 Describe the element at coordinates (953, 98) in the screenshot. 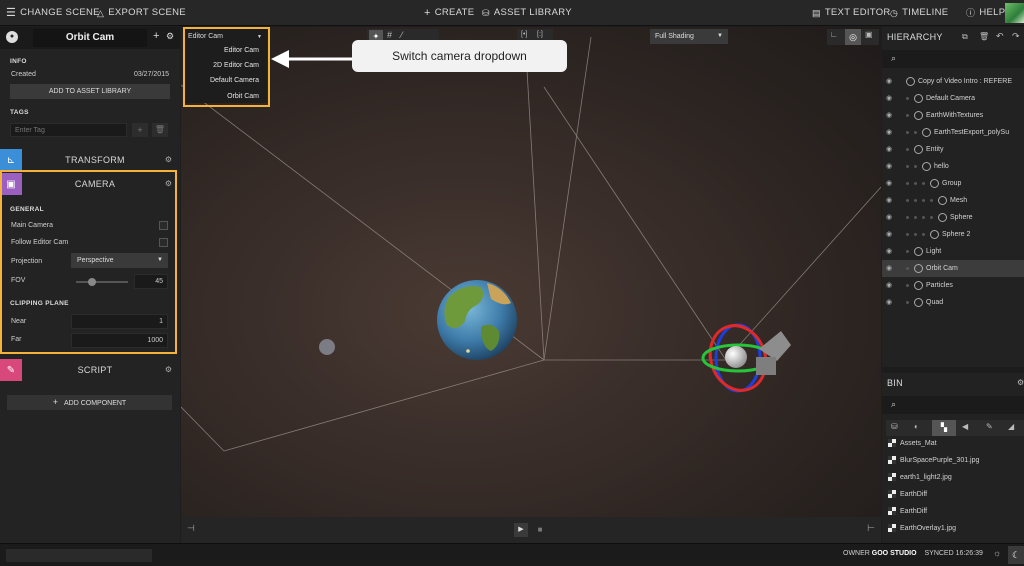

I see `hierarchy-item: ◉ Default Camera` at that location.